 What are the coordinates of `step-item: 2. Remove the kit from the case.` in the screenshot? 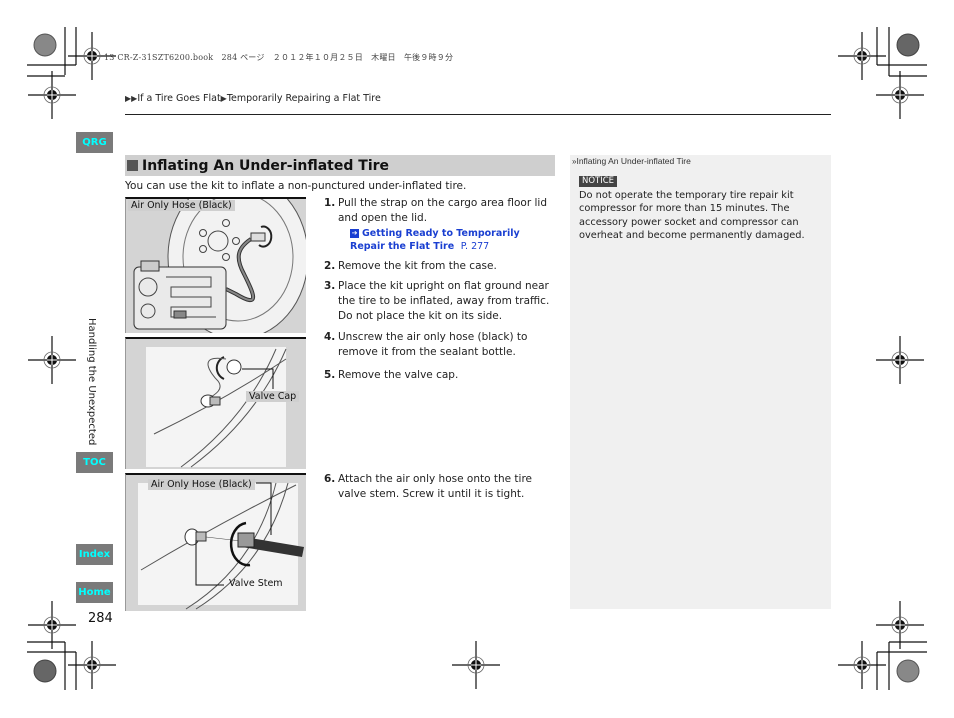 It's located at (440, 266).